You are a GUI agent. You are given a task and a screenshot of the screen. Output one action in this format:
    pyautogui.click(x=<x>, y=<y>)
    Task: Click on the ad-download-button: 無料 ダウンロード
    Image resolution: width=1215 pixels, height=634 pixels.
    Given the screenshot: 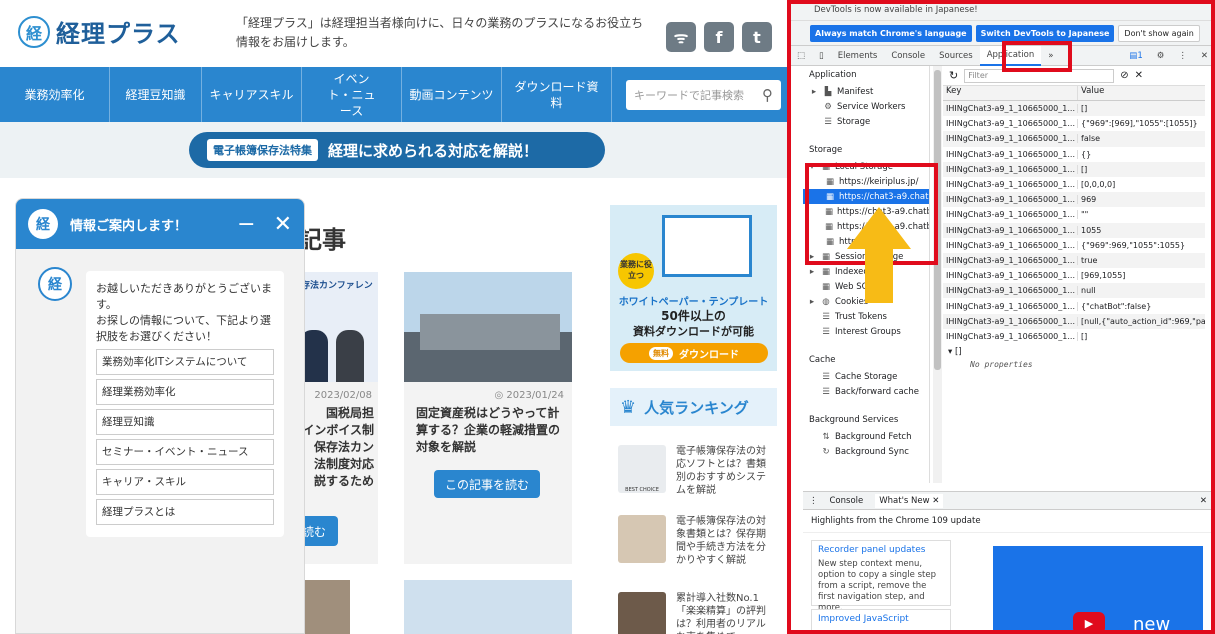 What is the action you would take?
    pyautogui.click(x=694, y=353)
    